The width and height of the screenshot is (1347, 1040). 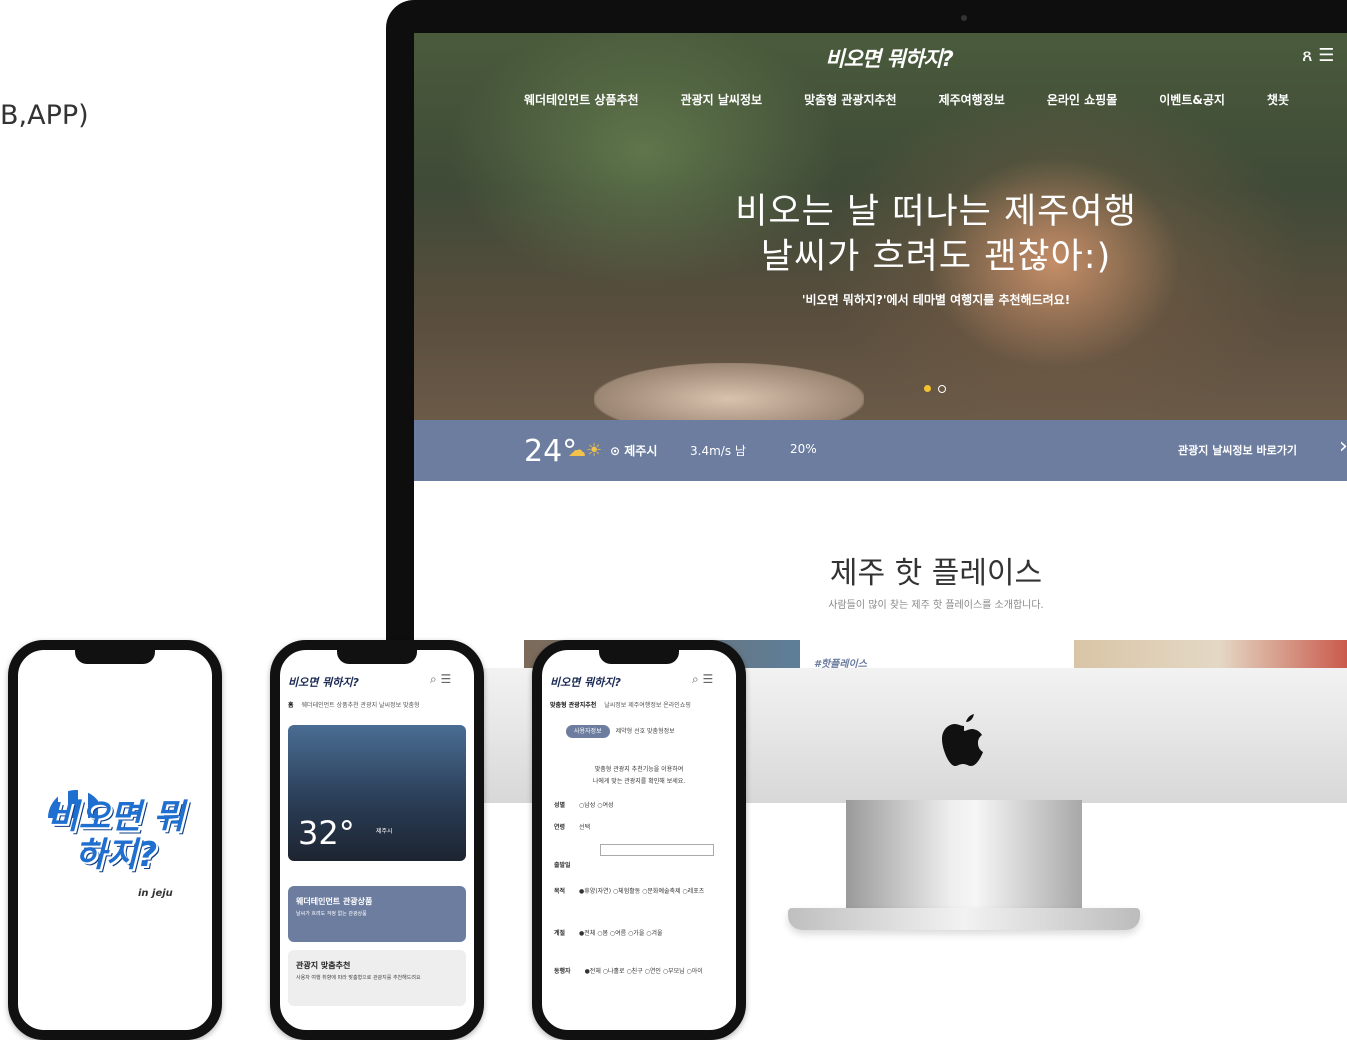 I want to click on form-row: 성별 ○남성 ○여성, so click(x=584, y=804).